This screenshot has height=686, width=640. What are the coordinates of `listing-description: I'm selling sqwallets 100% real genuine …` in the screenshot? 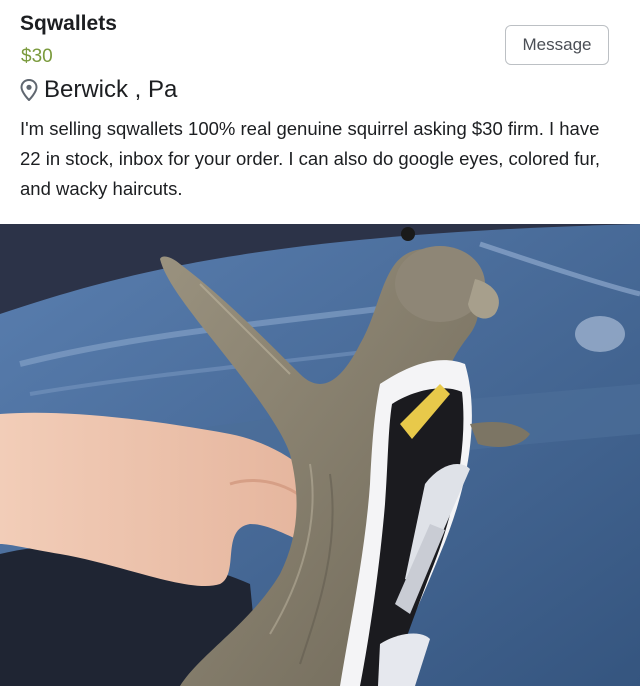 It's located at (310, 158).